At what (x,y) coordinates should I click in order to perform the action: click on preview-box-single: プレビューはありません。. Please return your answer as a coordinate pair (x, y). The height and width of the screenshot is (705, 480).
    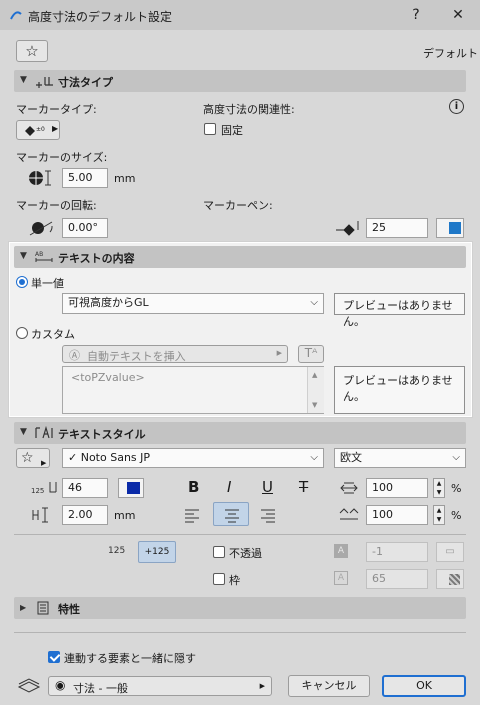
    Looking at the image, I should click on (399, 310).